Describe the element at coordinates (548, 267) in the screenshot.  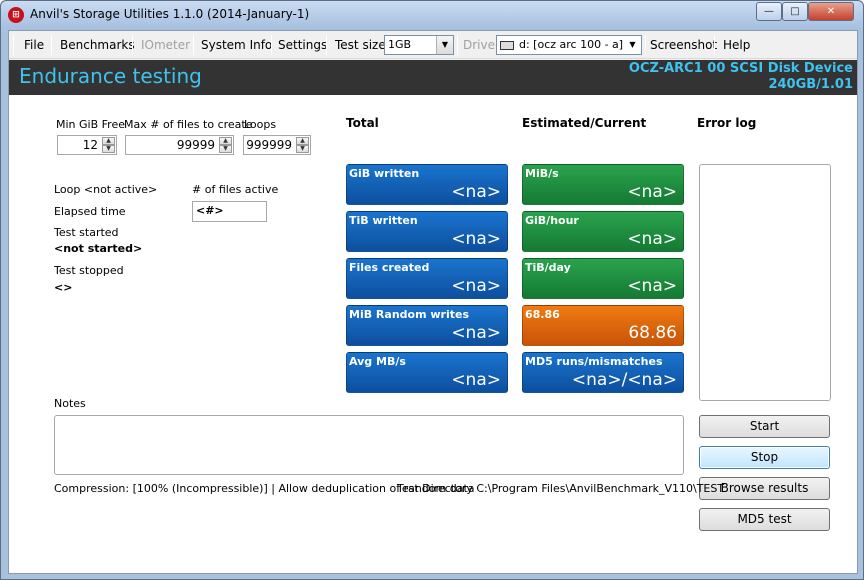
I see `tile-label: TiB/day` at that location.